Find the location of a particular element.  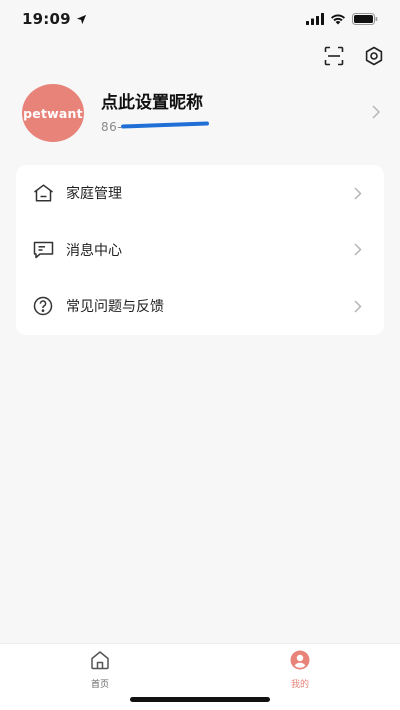

phone-redaction-mark is located at coordinates (165, 125).